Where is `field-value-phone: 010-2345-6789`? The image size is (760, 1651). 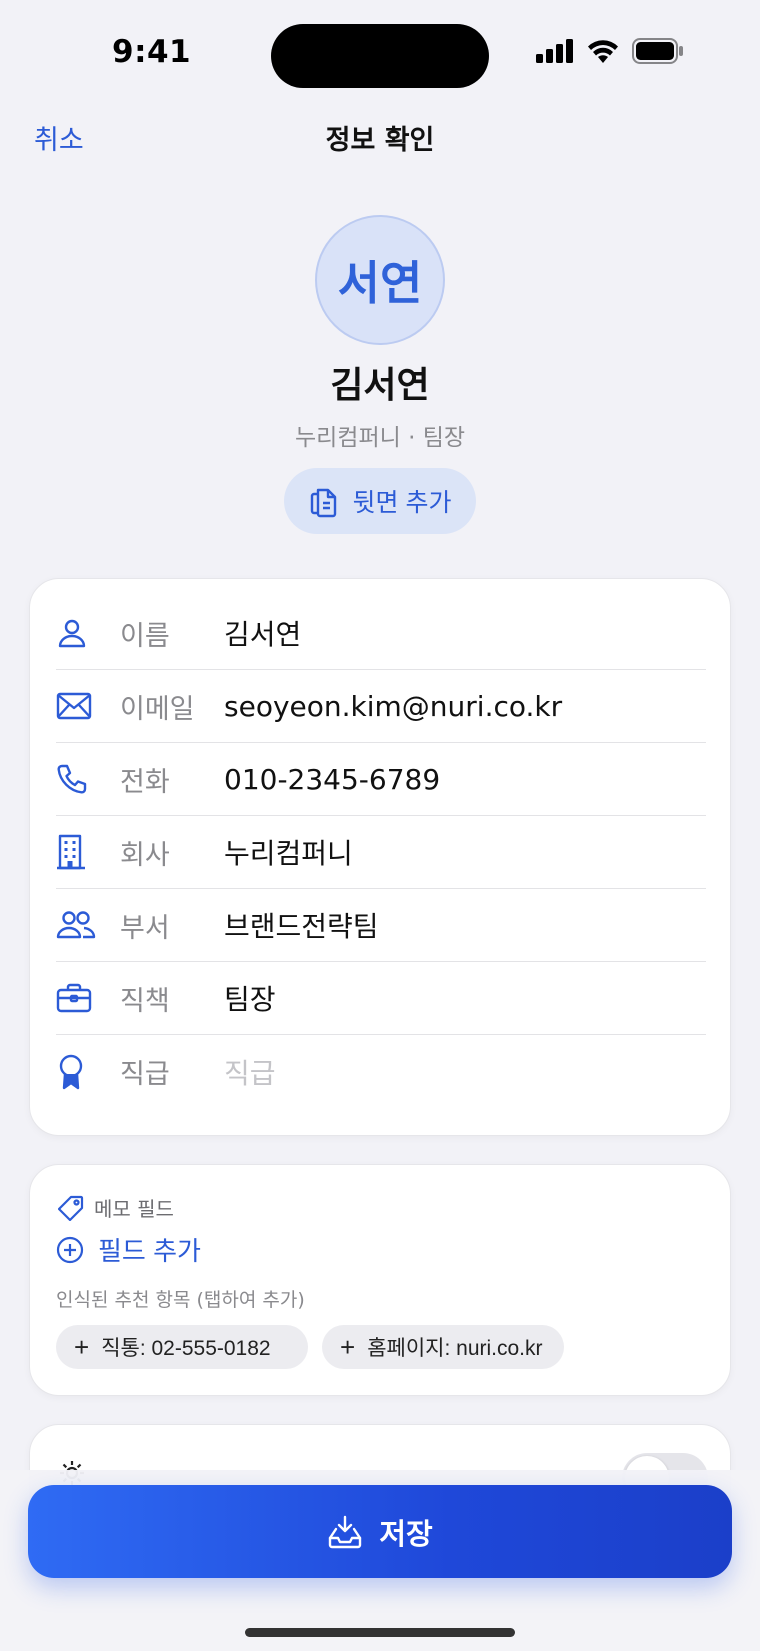
field-value-phone: 010-2345-6789 is located at coordinates (460, 779).